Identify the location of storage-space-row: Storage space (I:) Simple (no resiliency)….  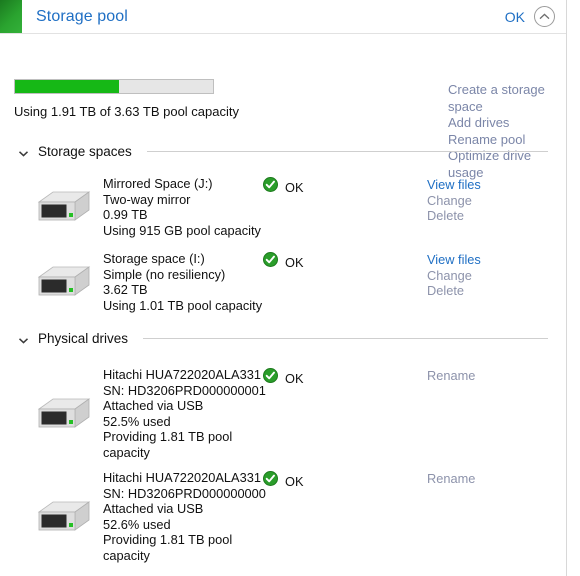
(283, 282).